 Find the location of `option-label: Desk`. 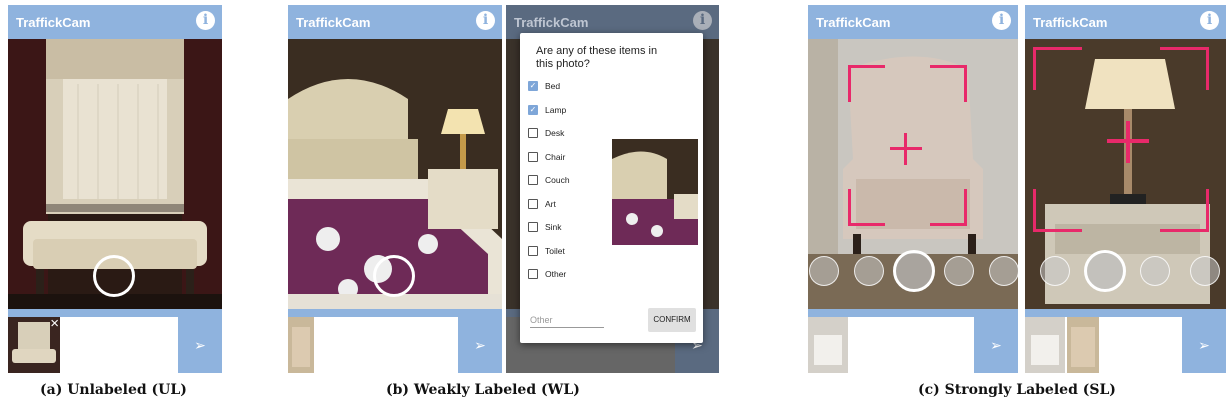

option-label: Desk is located at coordinates (555, 133).